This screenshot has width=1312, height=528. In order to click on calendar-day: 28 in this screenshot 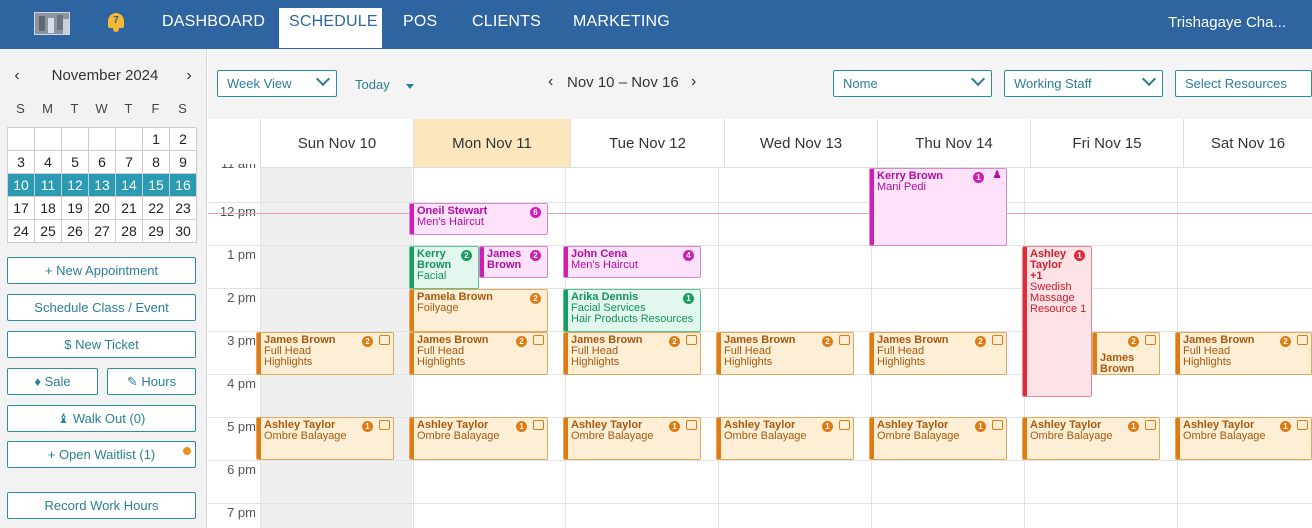, I will do `click(129, 231)`.